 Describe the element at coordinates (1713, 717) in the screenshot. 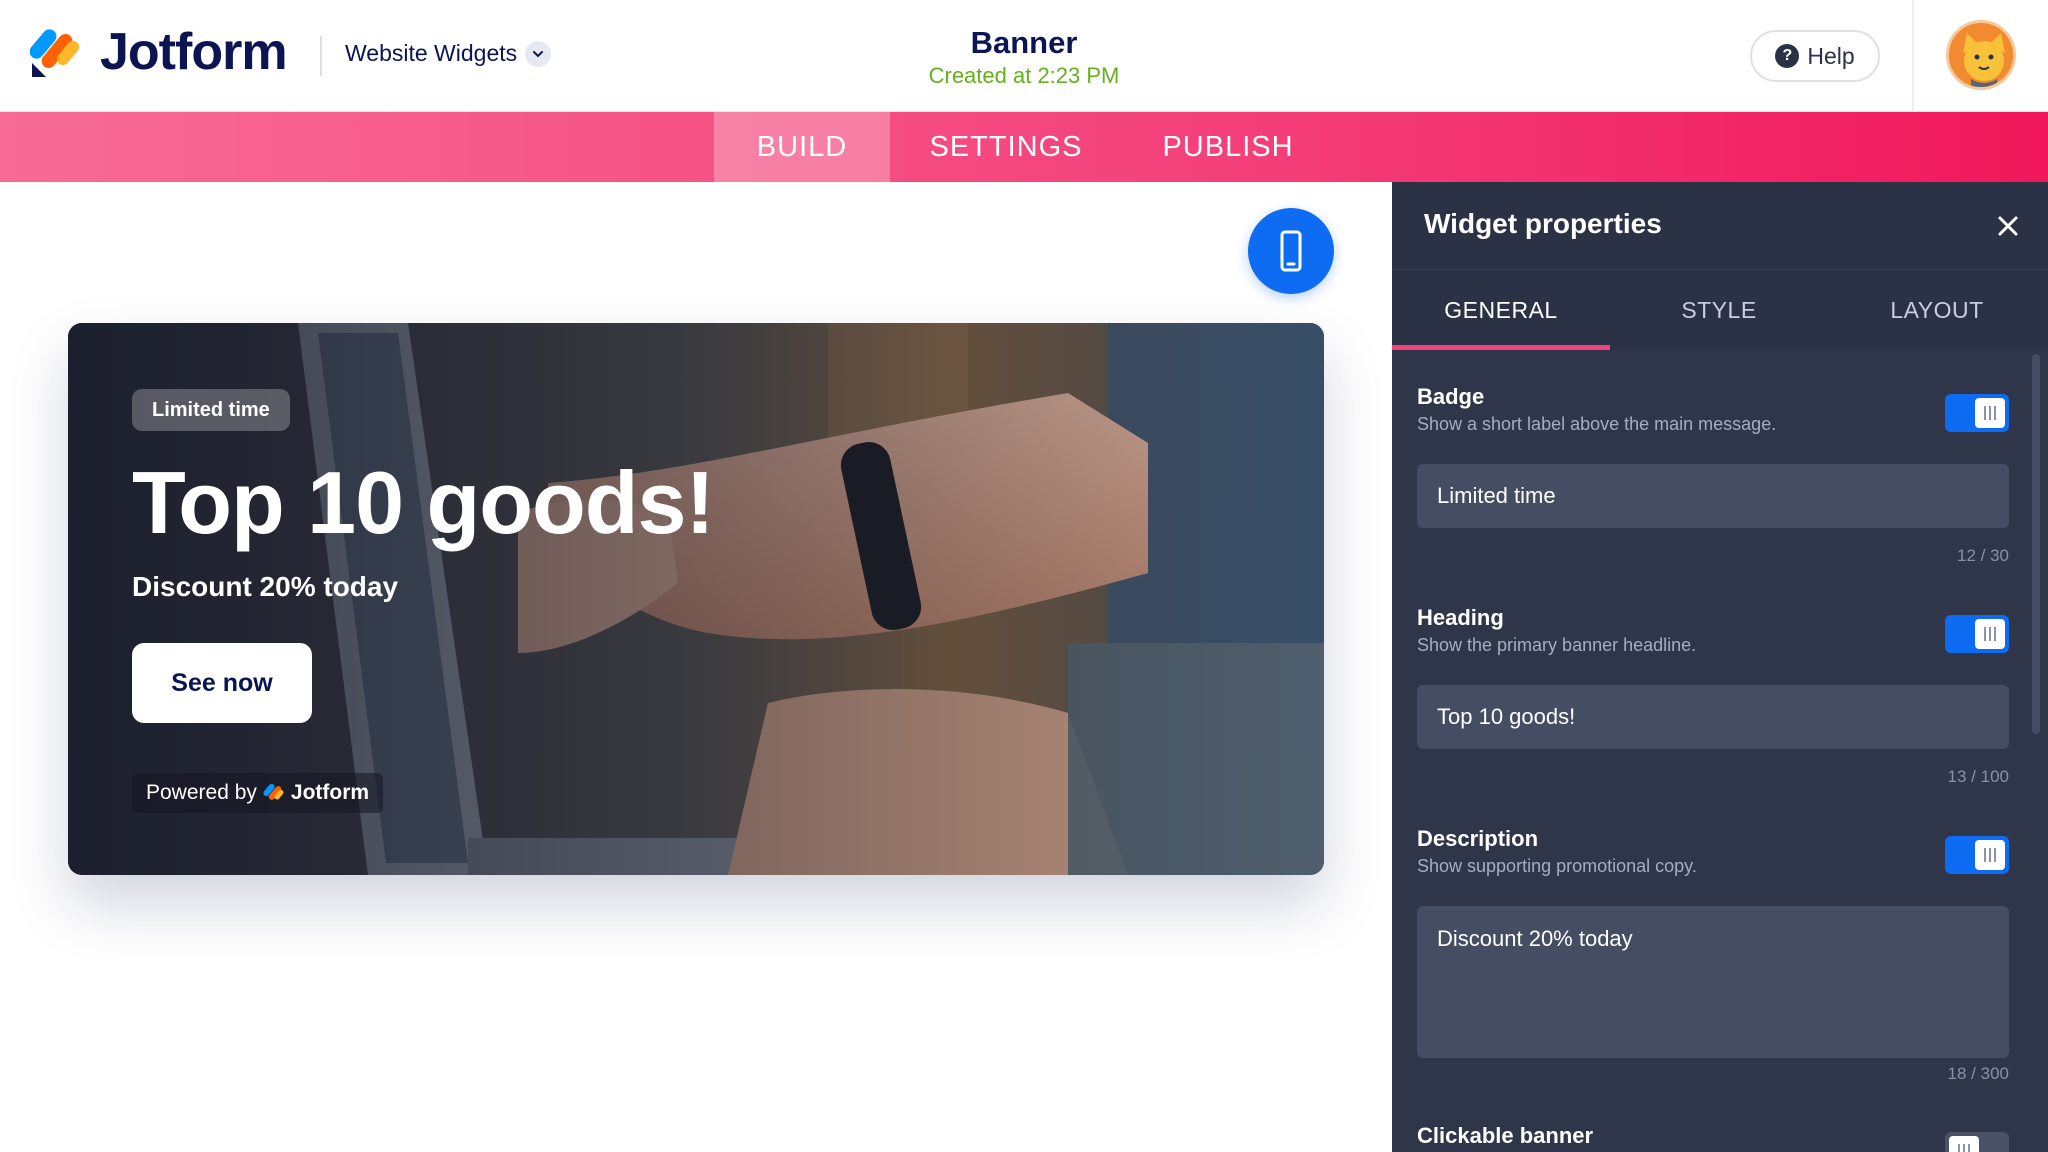

I see `heading-text-input: Top 10 goods!` at that location.